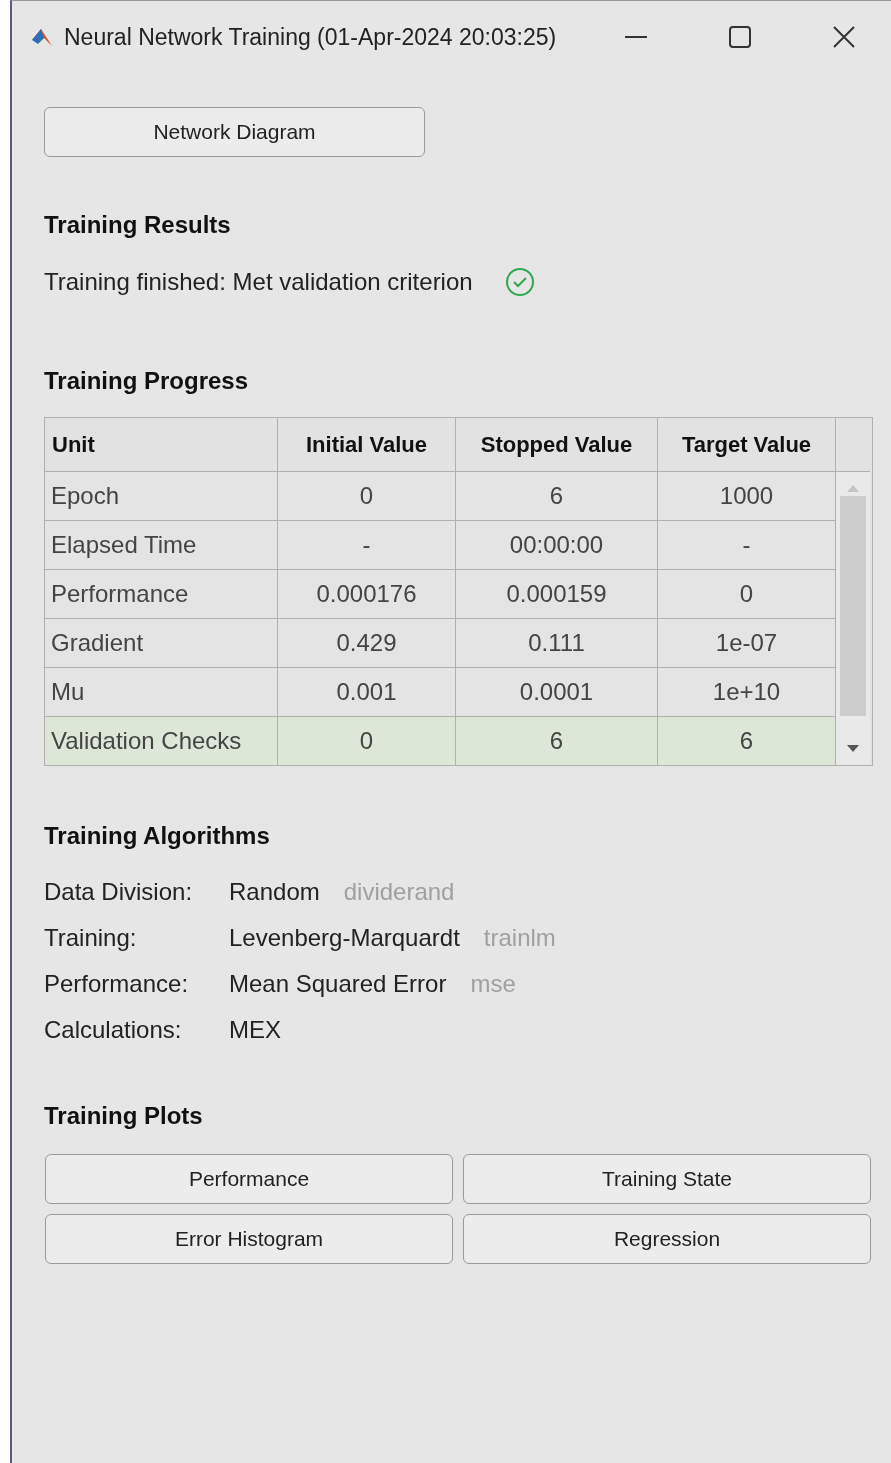  I want to click on table-cell: 0.000176, so click(367, 594).